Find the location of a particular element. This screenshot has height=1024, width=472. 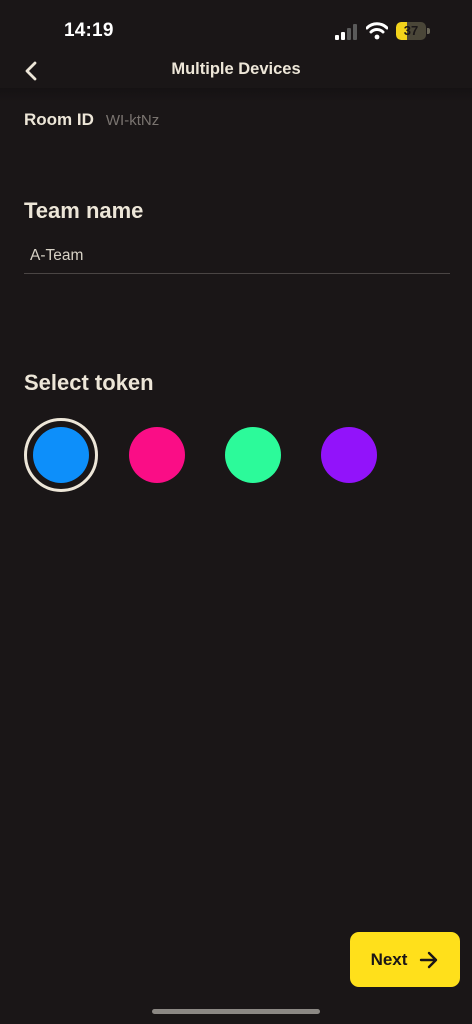

nav-divider is located at coordinates (236, 95).